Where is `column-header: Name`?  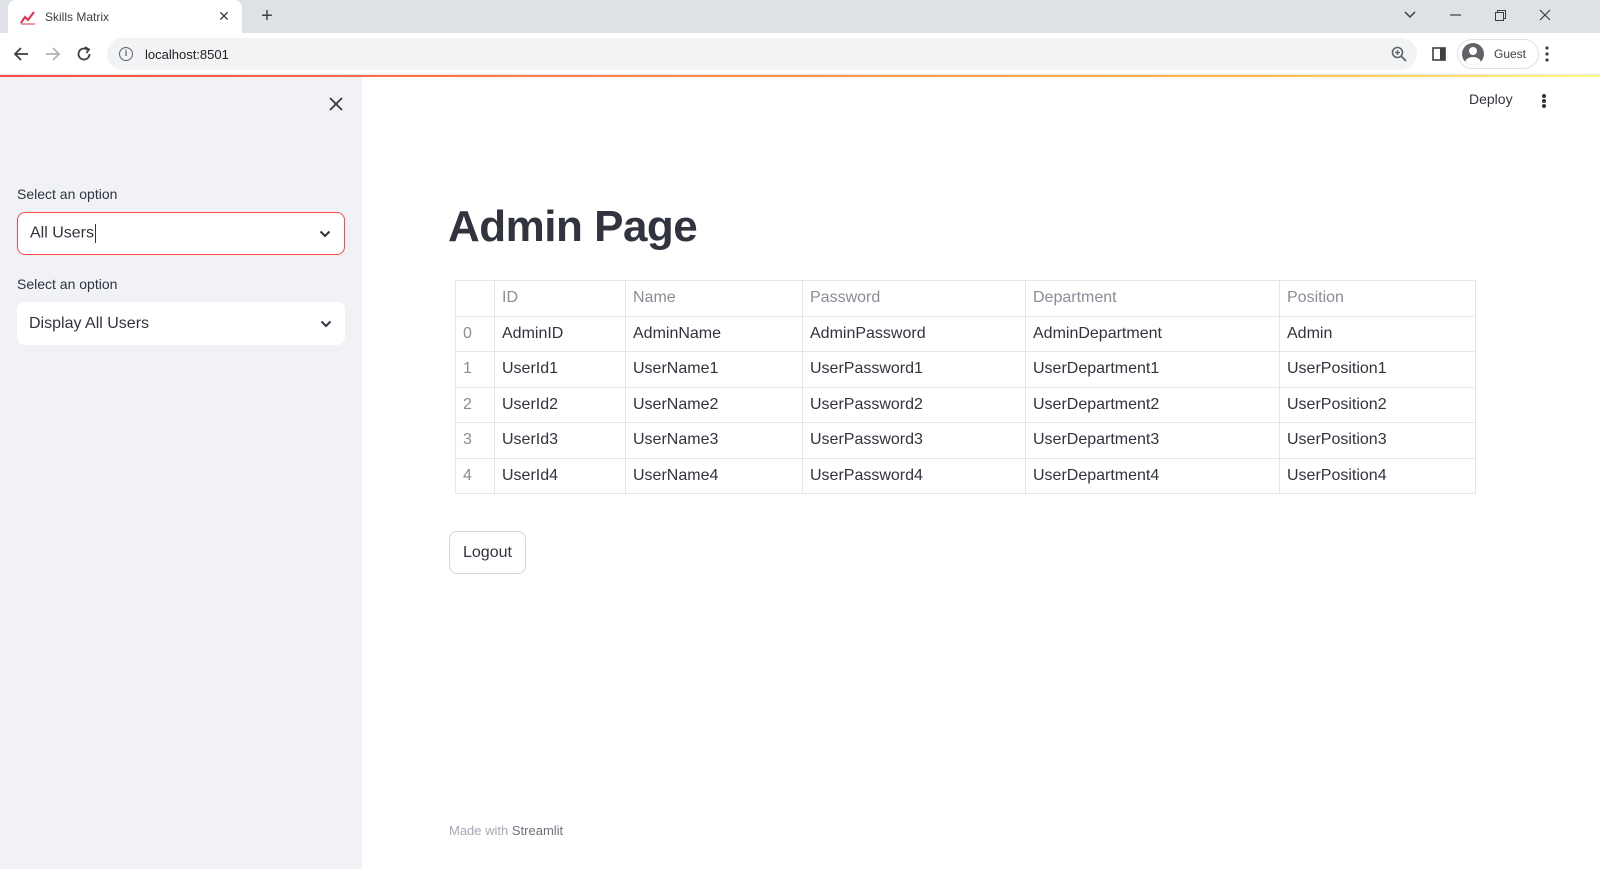 column-header: Name is located at coordinates (714, 298).